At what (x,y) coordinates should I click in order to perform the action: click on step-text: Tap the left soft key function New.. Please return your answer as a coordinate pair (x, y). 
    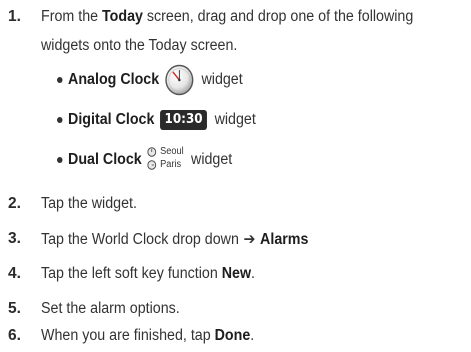
    Looking at the image, I should click on (148, 273).